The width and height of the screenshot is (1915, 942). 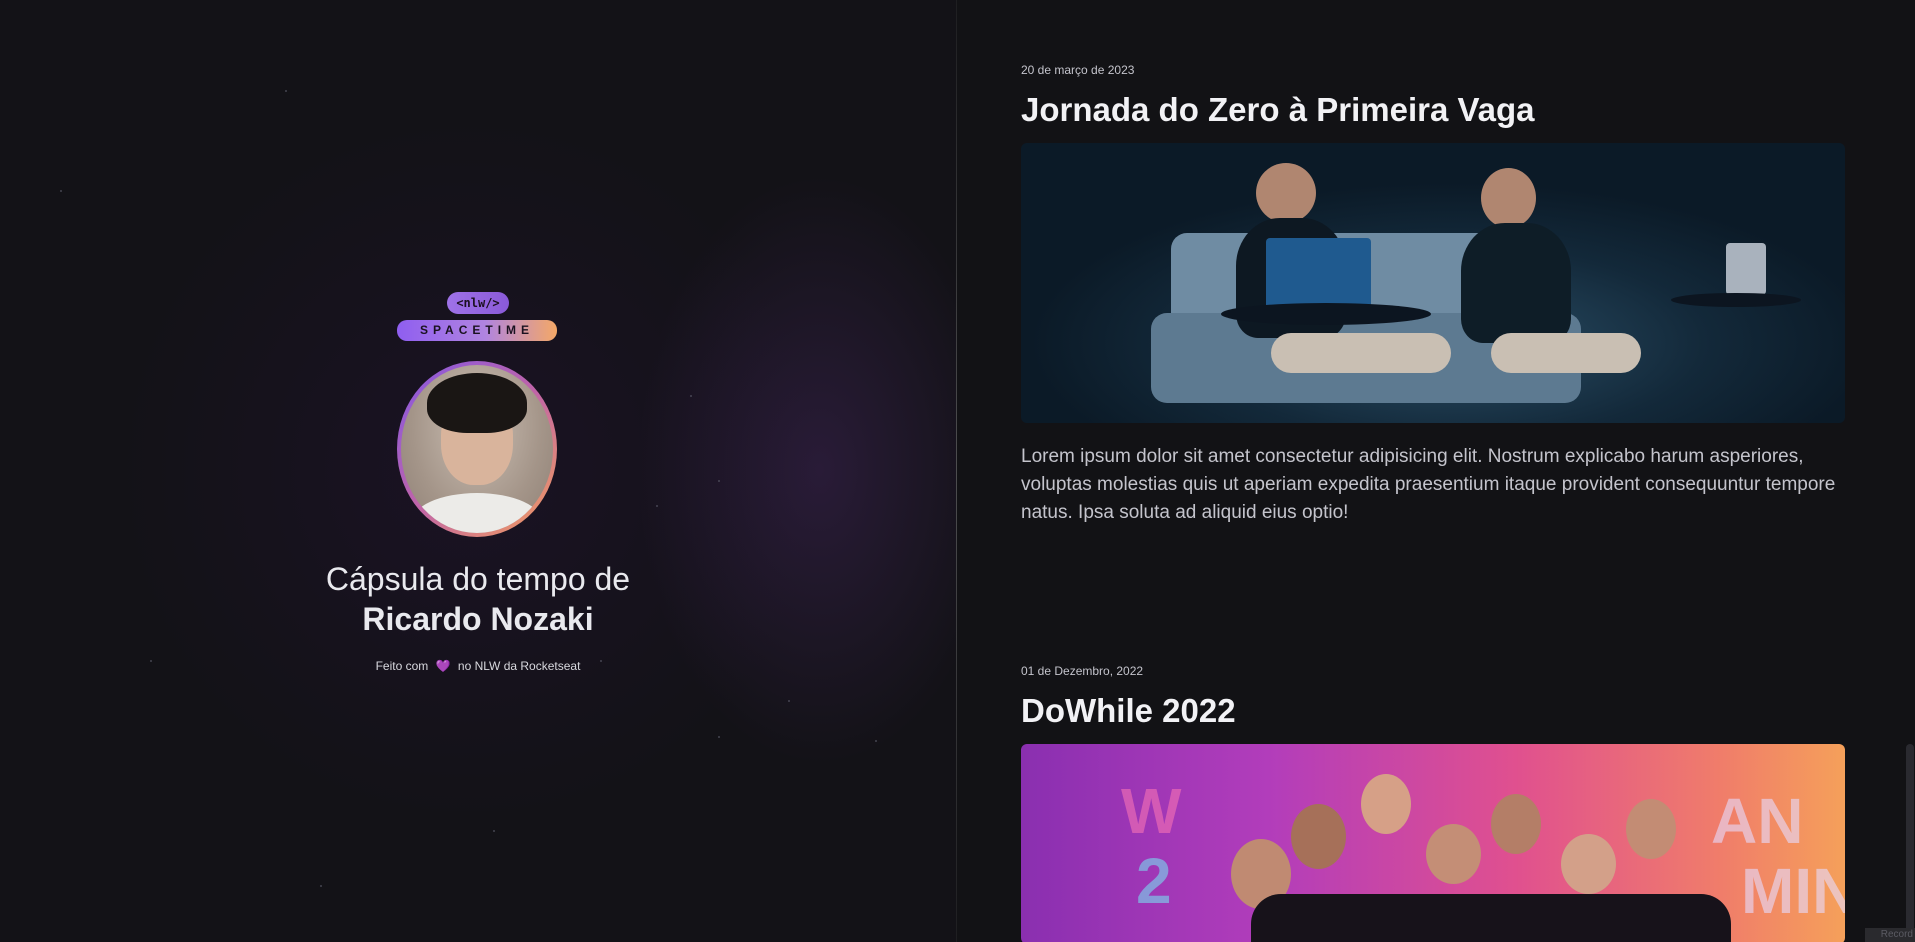 I want to click on spacetime-logo: <nlw/> SPACETIME, so click(x=477, y=317).